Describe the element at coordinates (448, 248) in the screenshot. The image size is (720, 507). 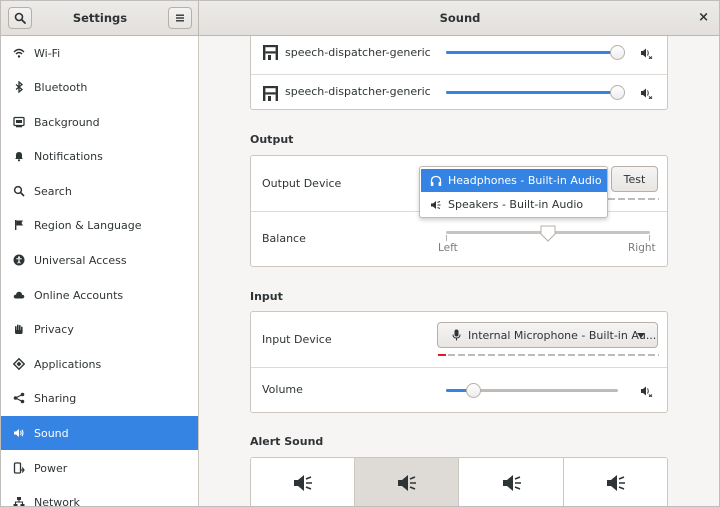
I see `balance-left-label: Left` at that location.